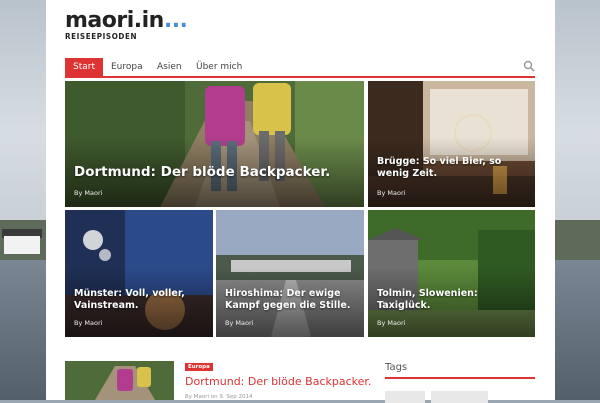 The height and width of the screenshot is (403, 600). What do you see at coordinates (139, 300) in the screenshot?
I see `tile-title: Münster: Voll, voller, Vainstream.` at bounding box center [139, 300].